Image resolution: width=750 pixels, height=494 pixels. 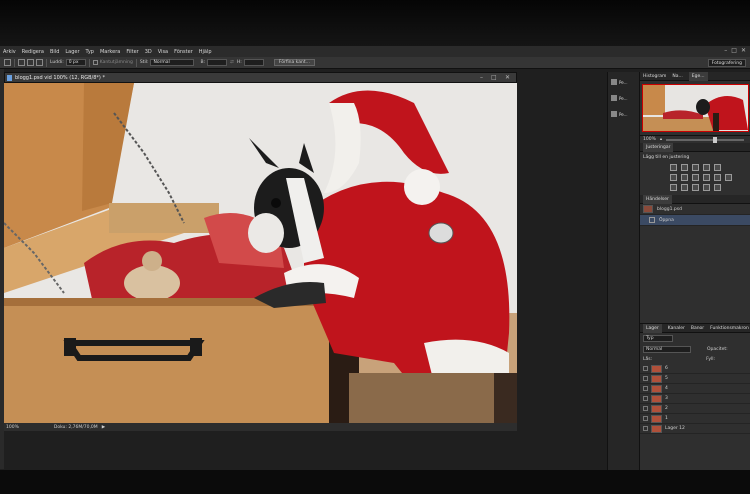 I want to click on navigator-zoom-slider, so click(x=705, y=139).